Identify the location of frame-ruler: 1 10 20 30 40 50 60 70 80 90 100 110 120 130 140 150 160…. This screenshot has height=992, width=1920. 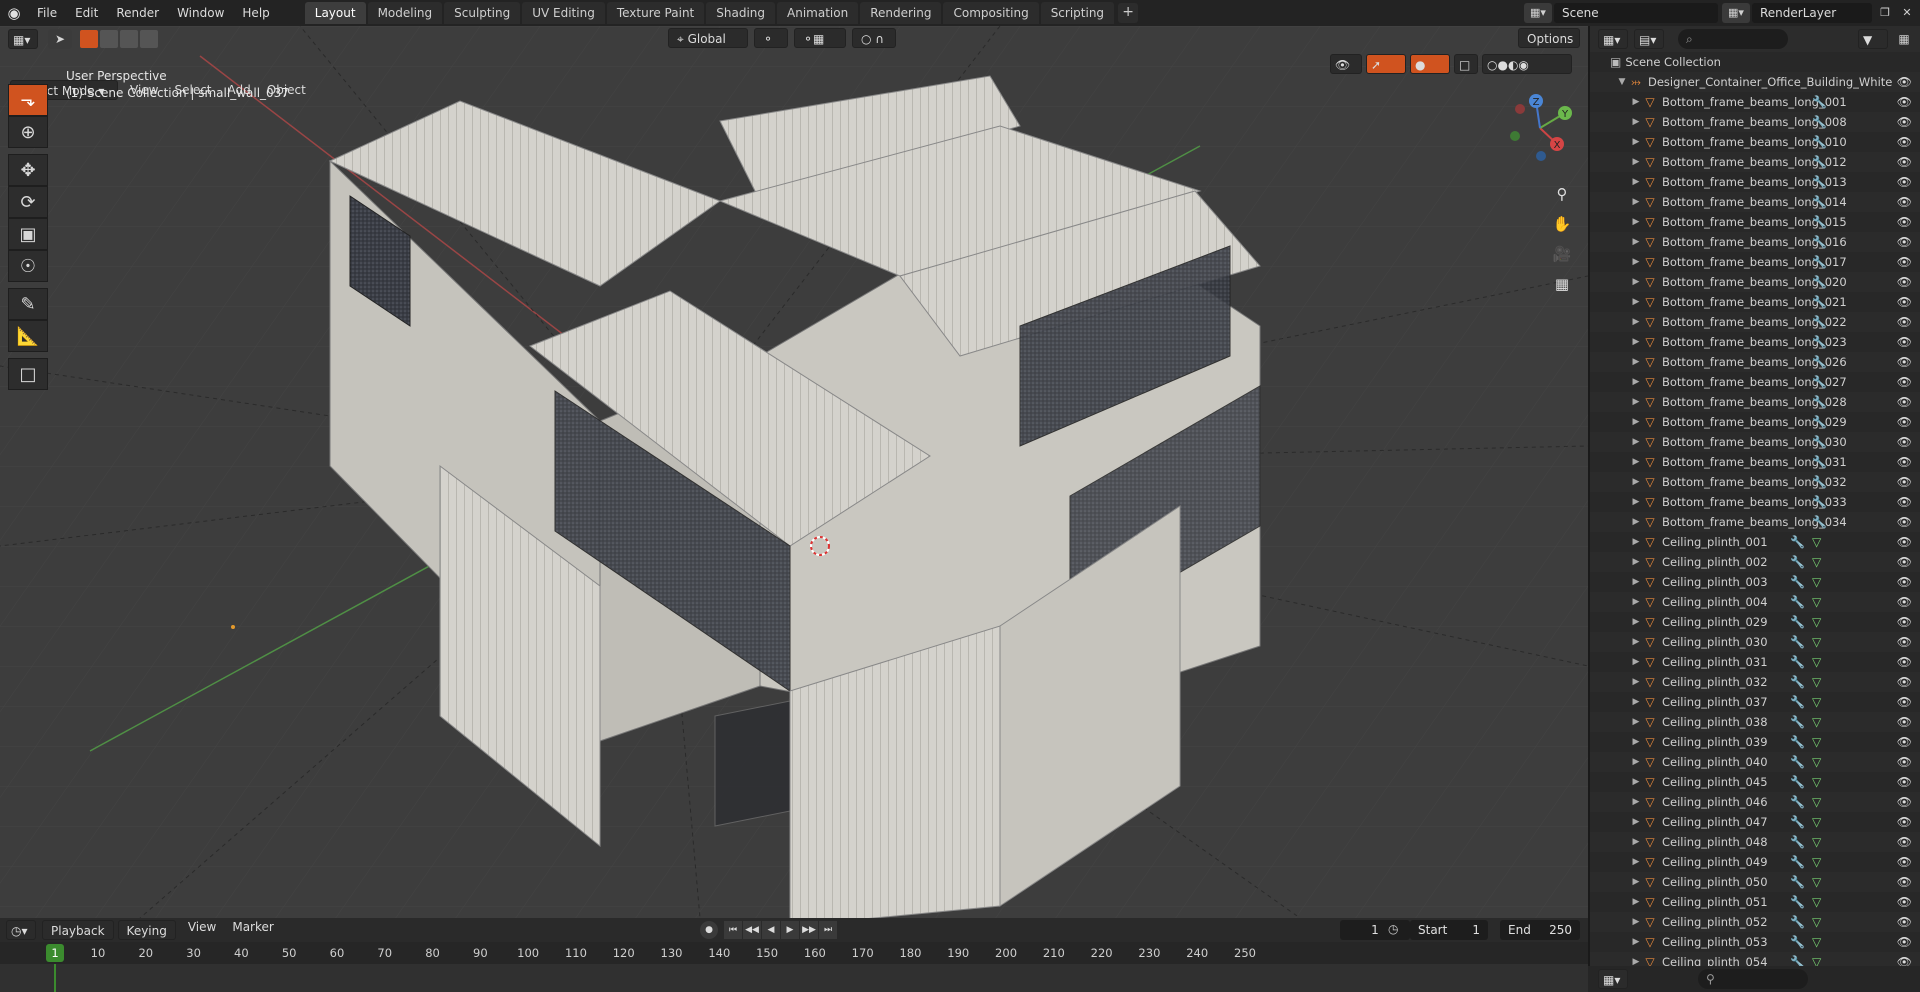
(794, 953).